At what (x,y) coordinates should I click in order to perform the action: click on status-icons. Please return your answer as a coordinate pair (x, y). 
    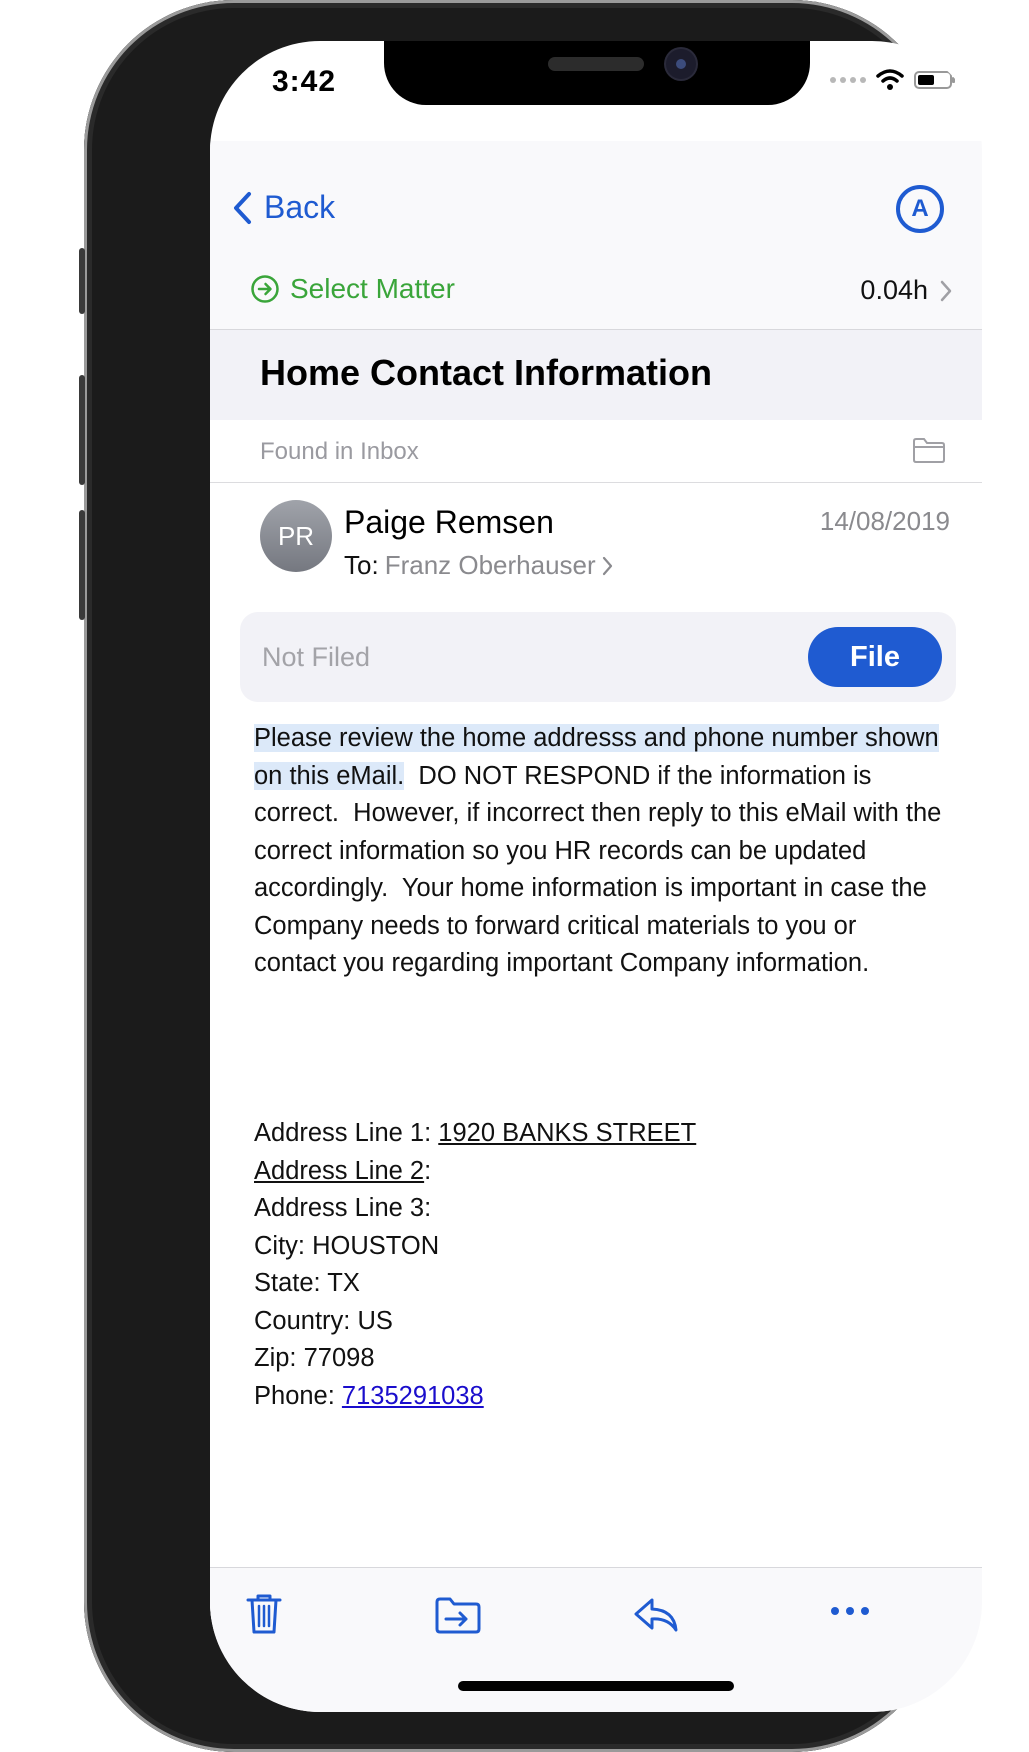
    Looking at the image, I should click on (892, 80).